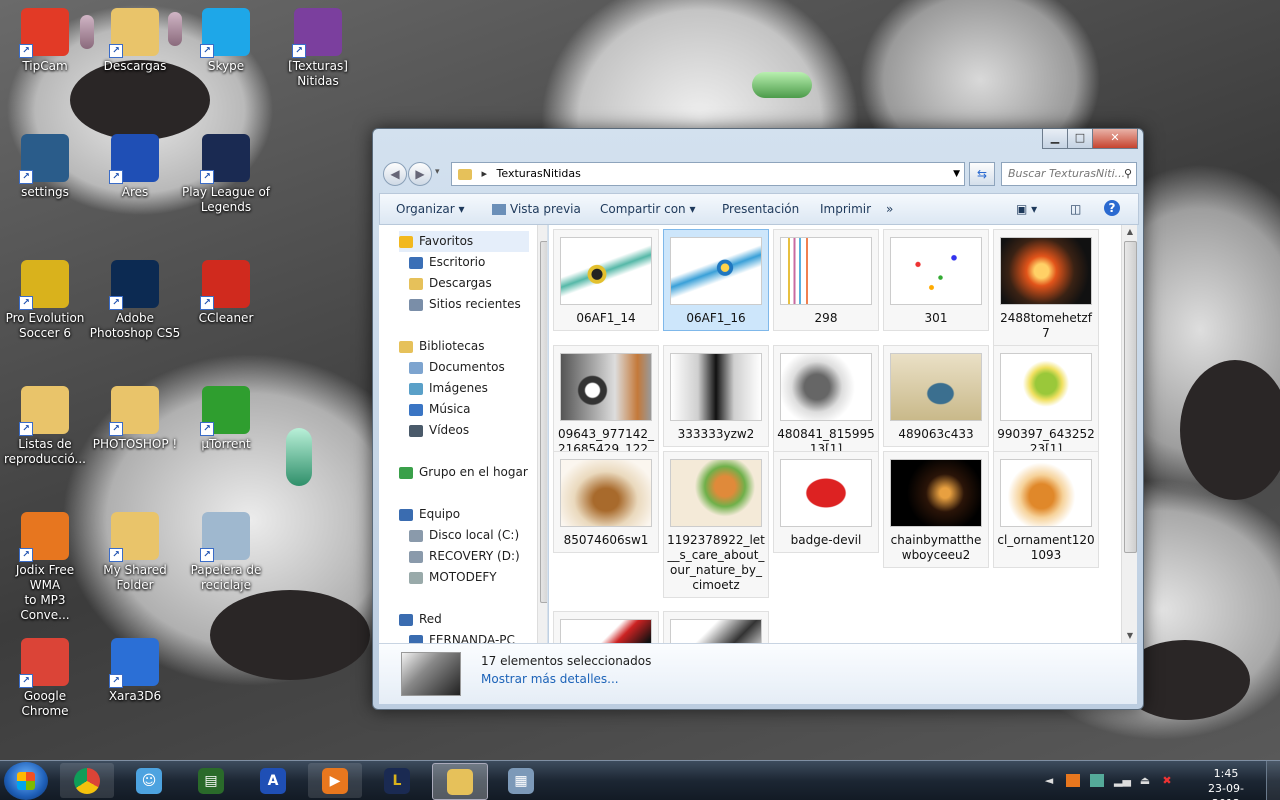 This screenshot has width=1280, height=800. I want to click on desktop-icon: ↗ Play League of Legends, so click(226, 174).